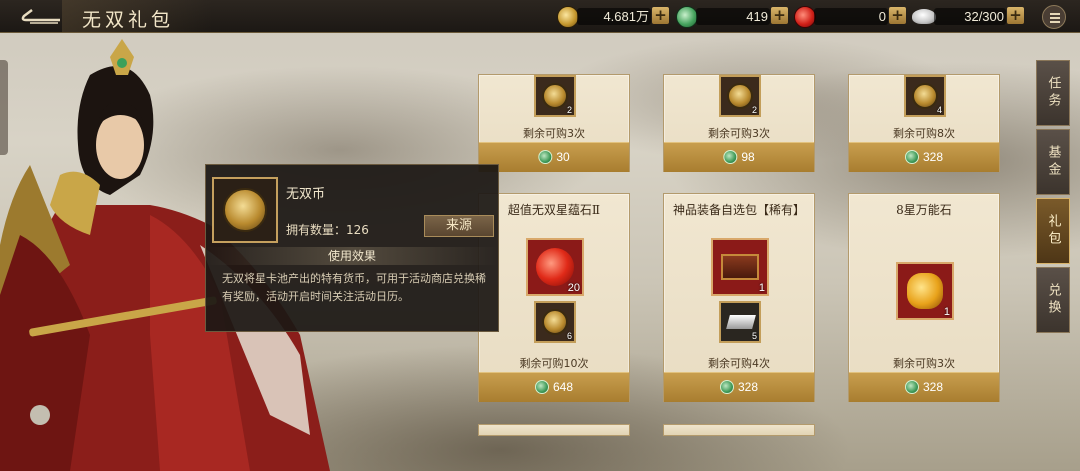 This screenshot has width=1080, height=471. What do you see at coordinates (554, 363) in the screenshot?
I see `remaining-purchases: 剩余可购10次` at bounding box center [554, 363].